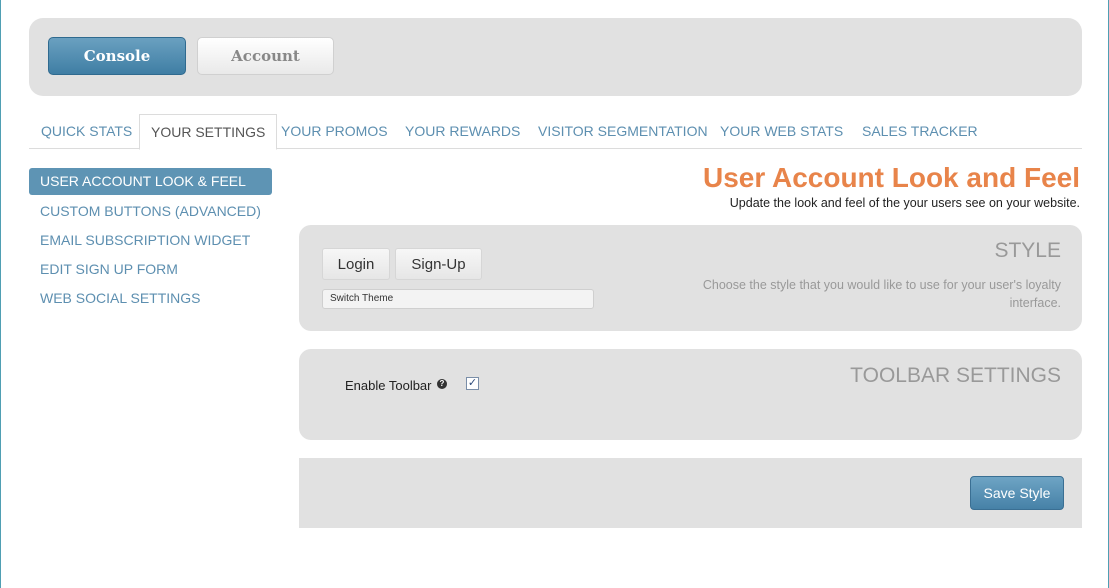 The height and width of the screenshot is (588, 1109). Describe the element at coordinates (458, 299) in the screenshot. I see `switch-theme-select: Switch Theme` at that location.